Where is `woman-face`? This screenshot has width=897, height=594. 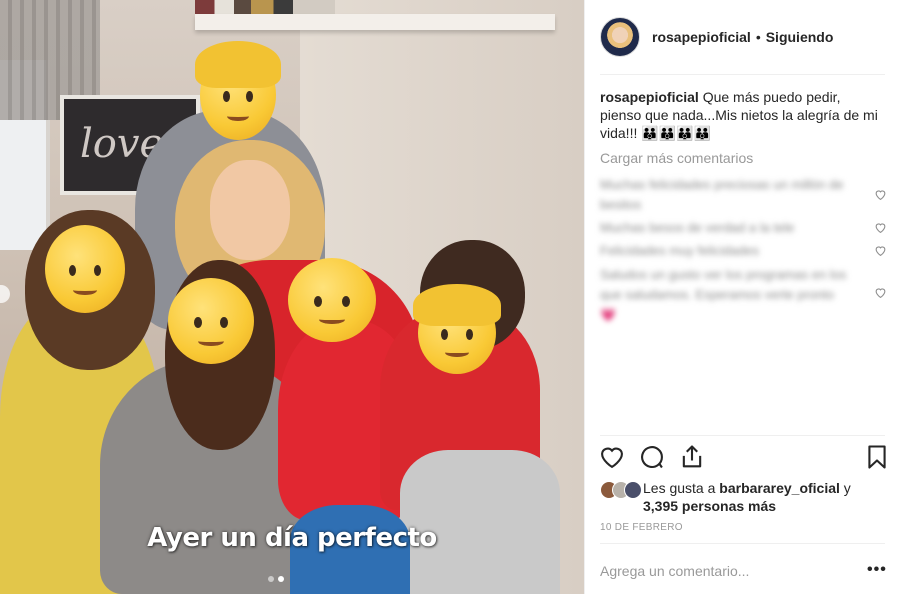
woman-face is located at coordinates (250, 210).